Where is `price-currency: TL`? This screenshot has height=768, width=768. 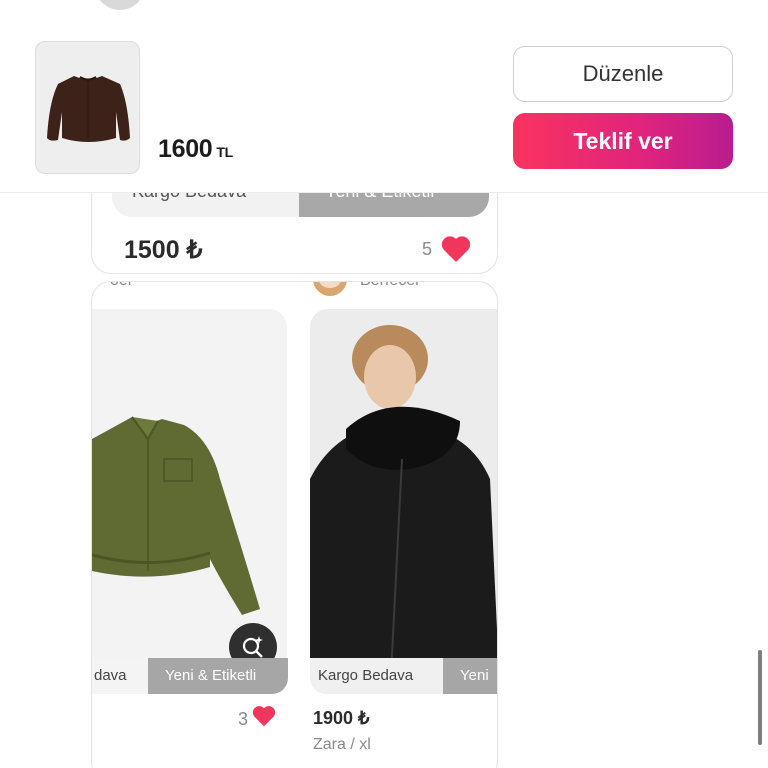 price-currency: TL is located at coordinates (224, 152).